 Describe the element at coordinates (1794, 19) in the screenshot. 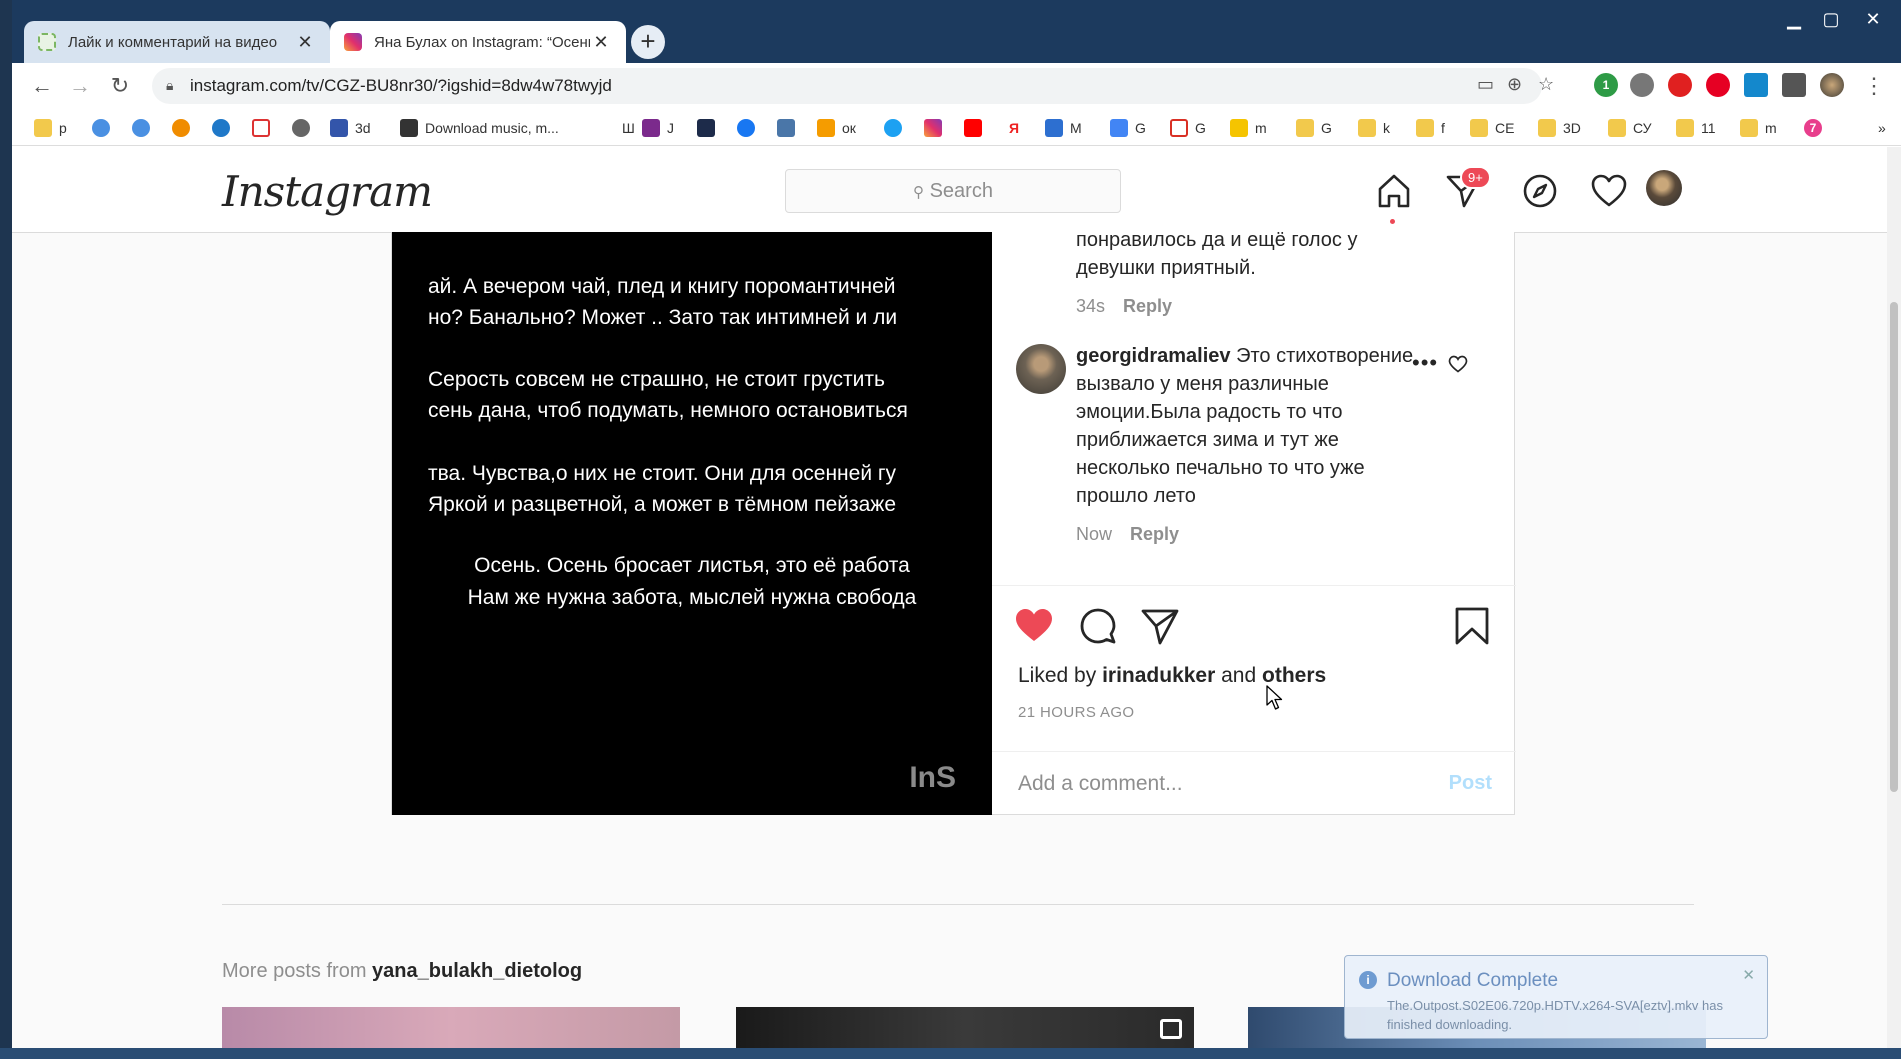

I see `minimize-icon: ▁` at that location.